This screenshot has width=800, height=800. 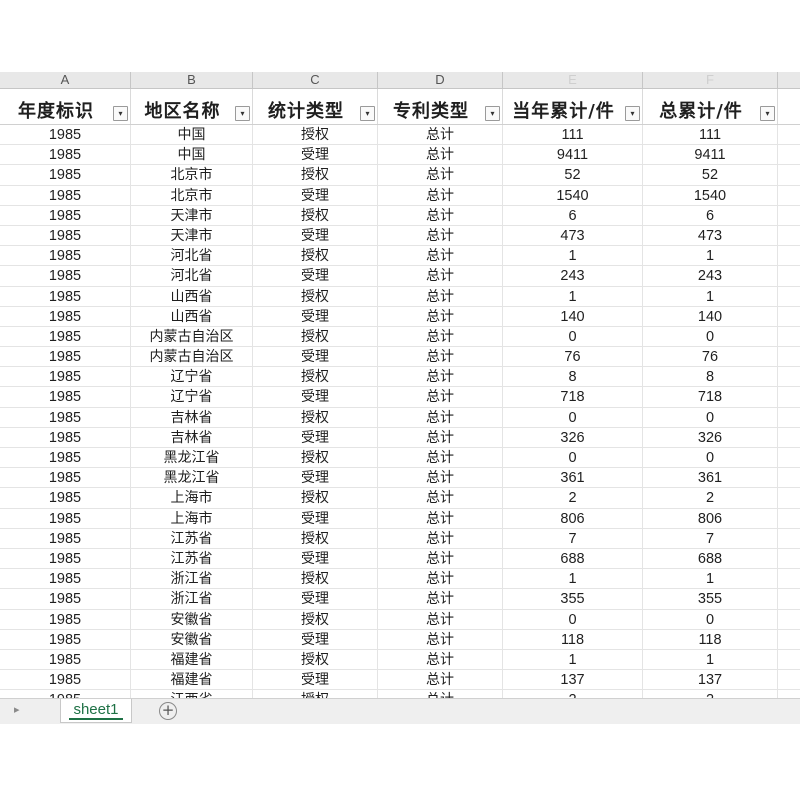 What do you see at coordinates (632, 113) in the screenshot?
I see `filter-dropdown-icon: ▾` at bounding box center [632, 113].